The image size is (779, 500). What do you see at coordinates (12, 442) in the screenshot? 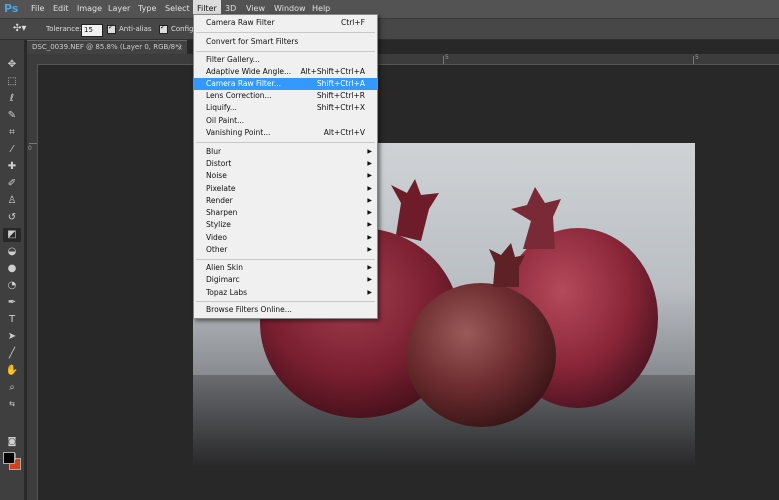
I see `quick-mask-icon: ◙` at bounding box center [12, 442].